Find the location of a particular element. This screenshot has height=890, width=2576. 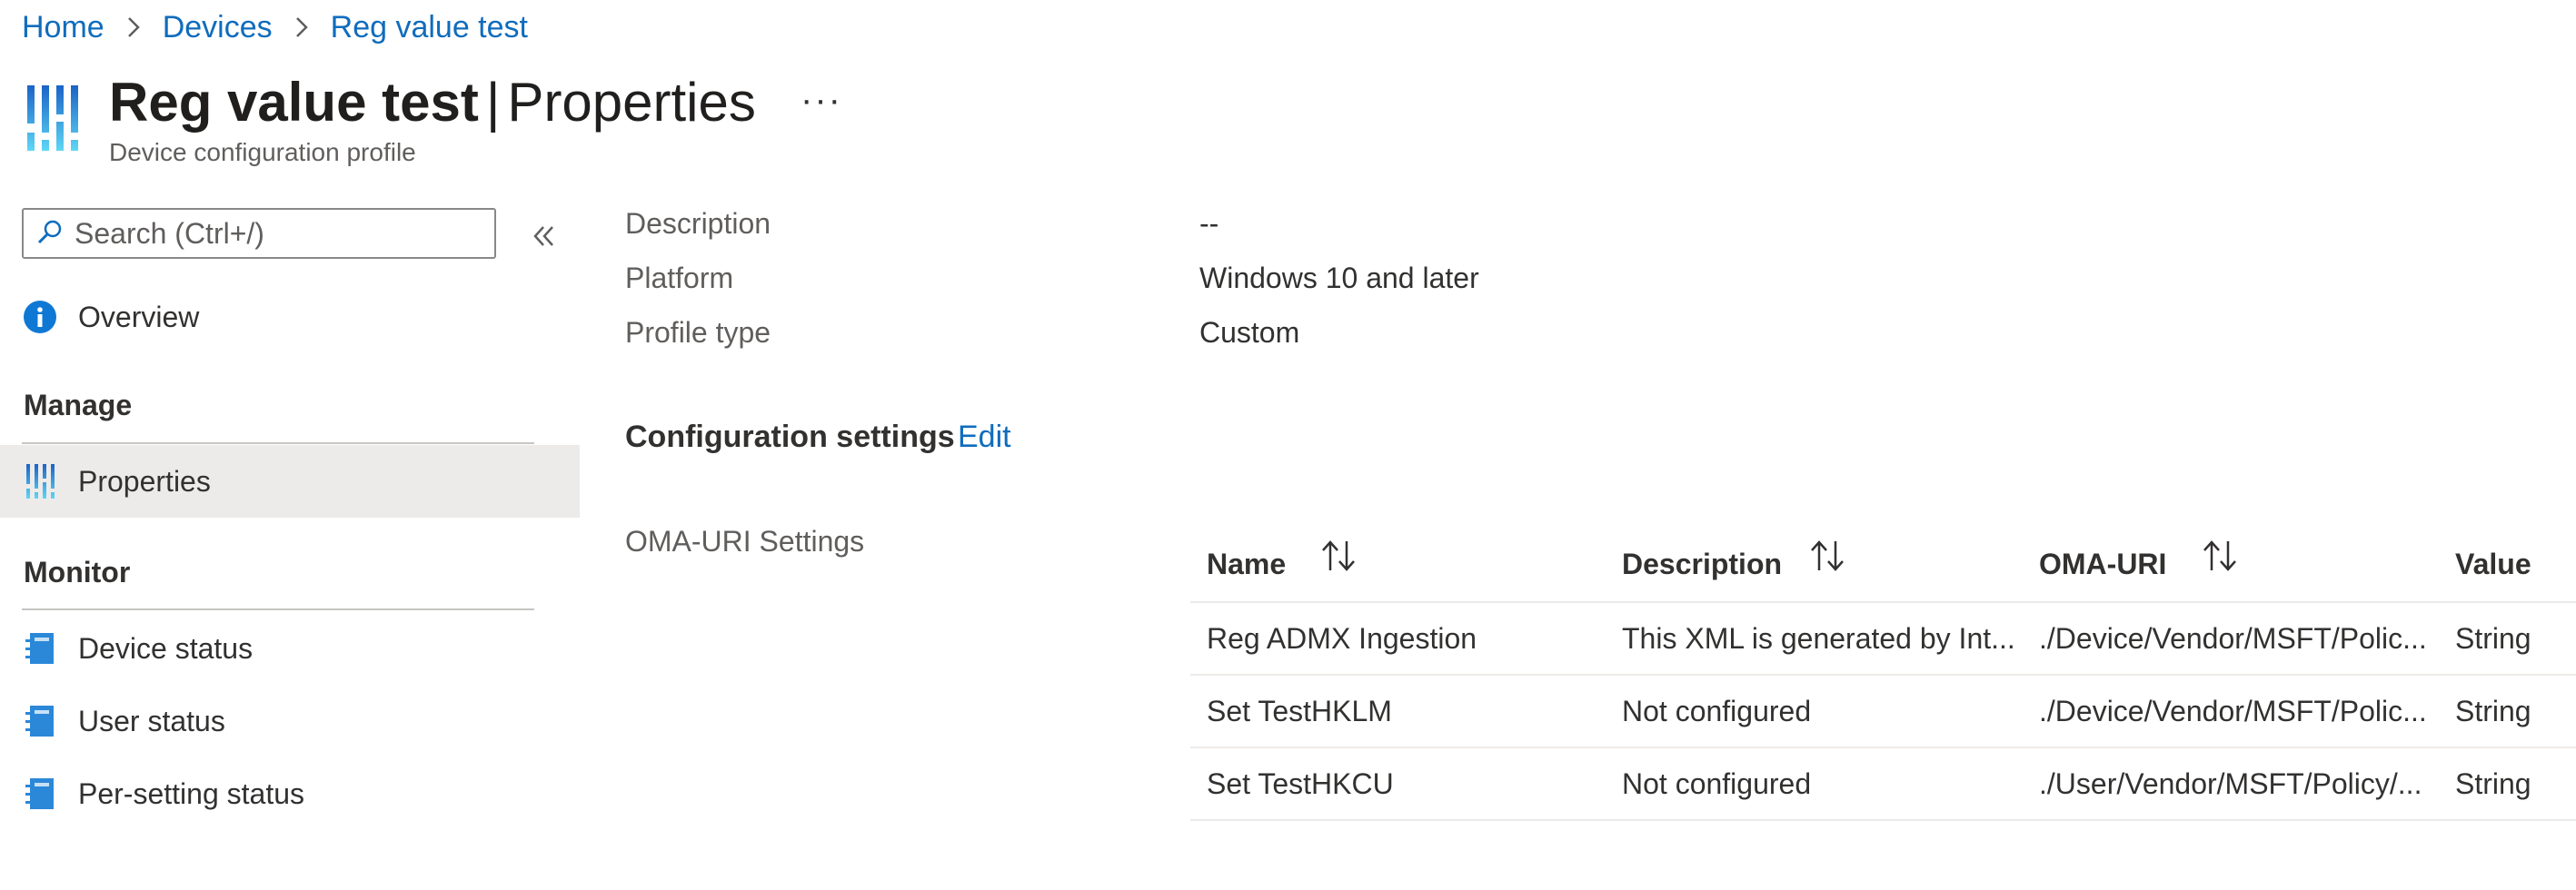

property-value-platform: Windows 10 and later is located at coordinates (1339, 278).